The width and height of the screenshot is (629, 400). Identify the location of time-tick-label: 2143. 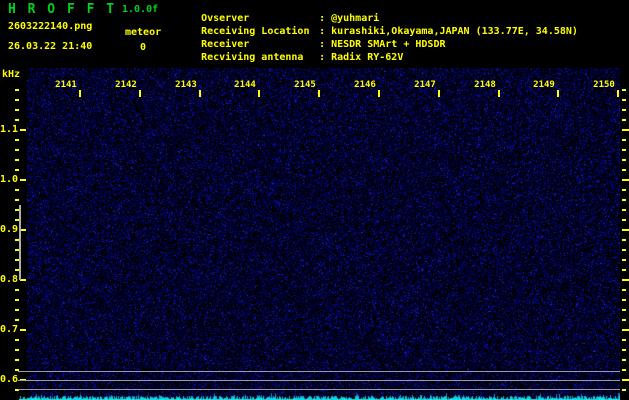
(186, 85).